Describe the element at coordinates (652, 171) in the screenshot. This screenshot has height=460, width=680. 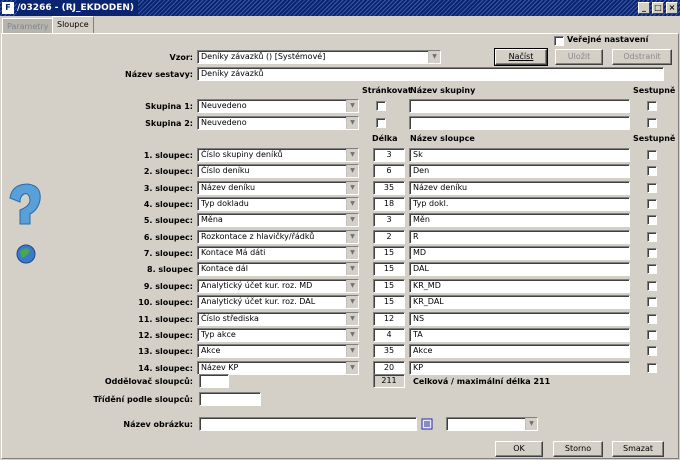
I see `column-2-descending-checkbox` at that location.